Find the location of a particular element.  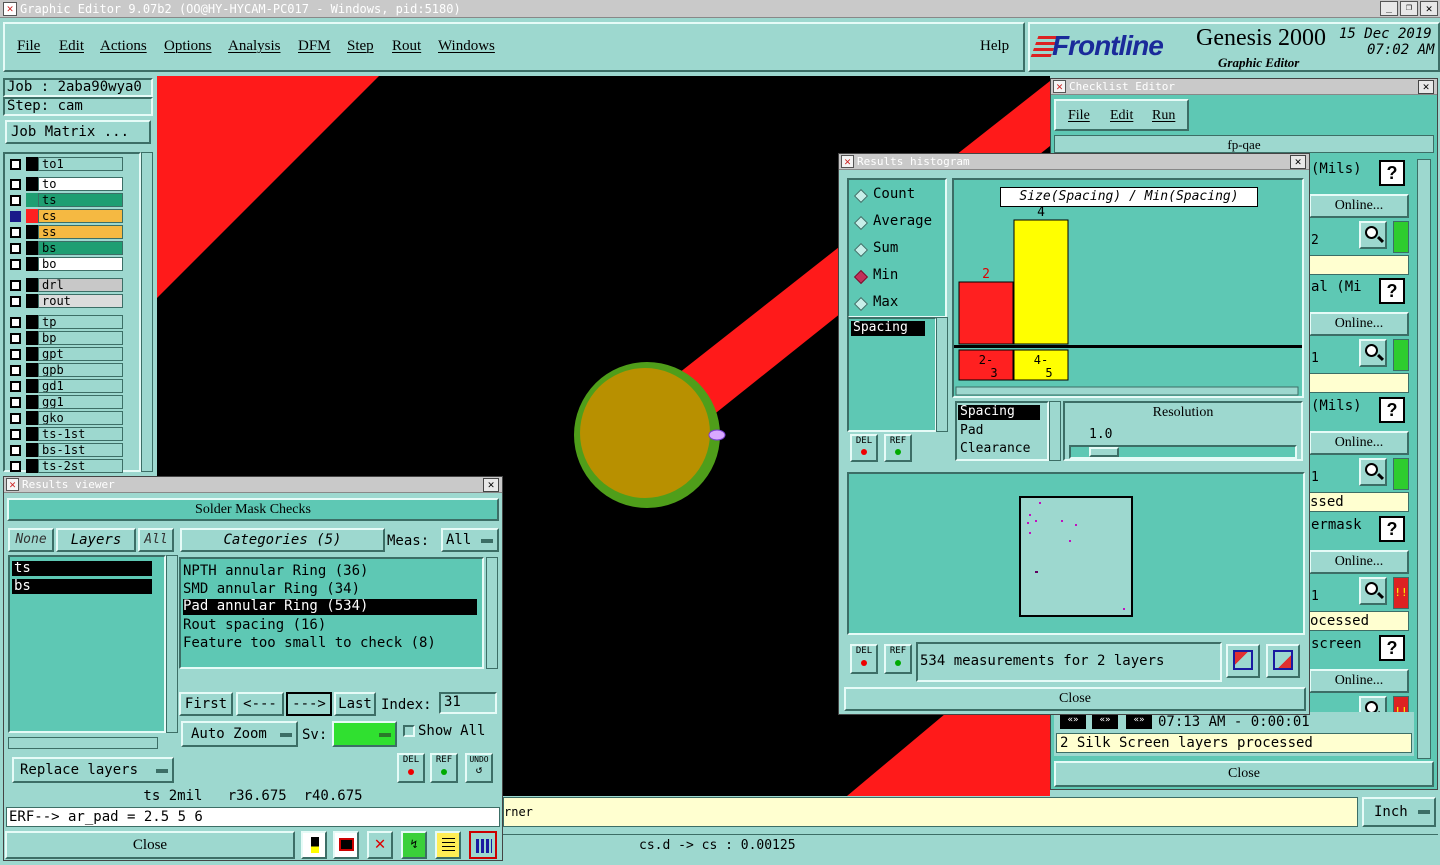

radio-count is located at coordinates (861, 196).